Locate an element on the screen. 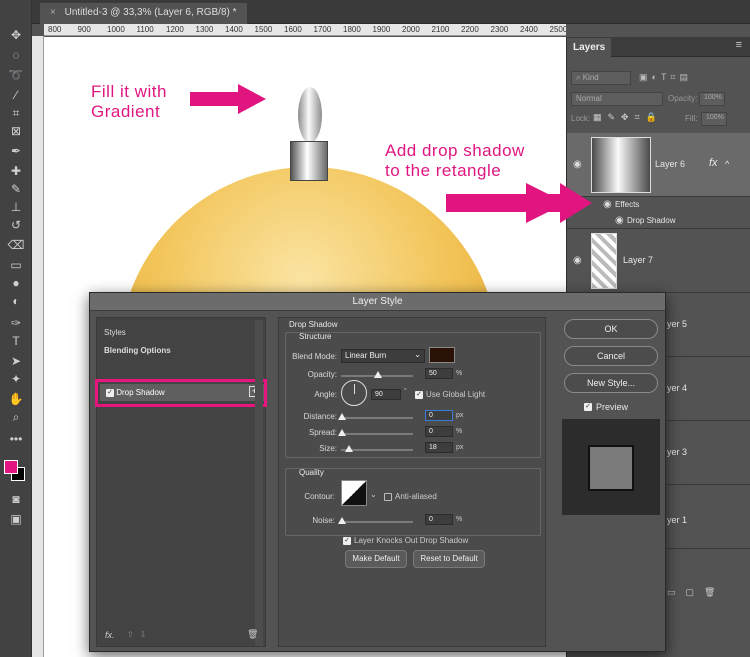  shadow-color-swatch is located at coordinates (442, 355).